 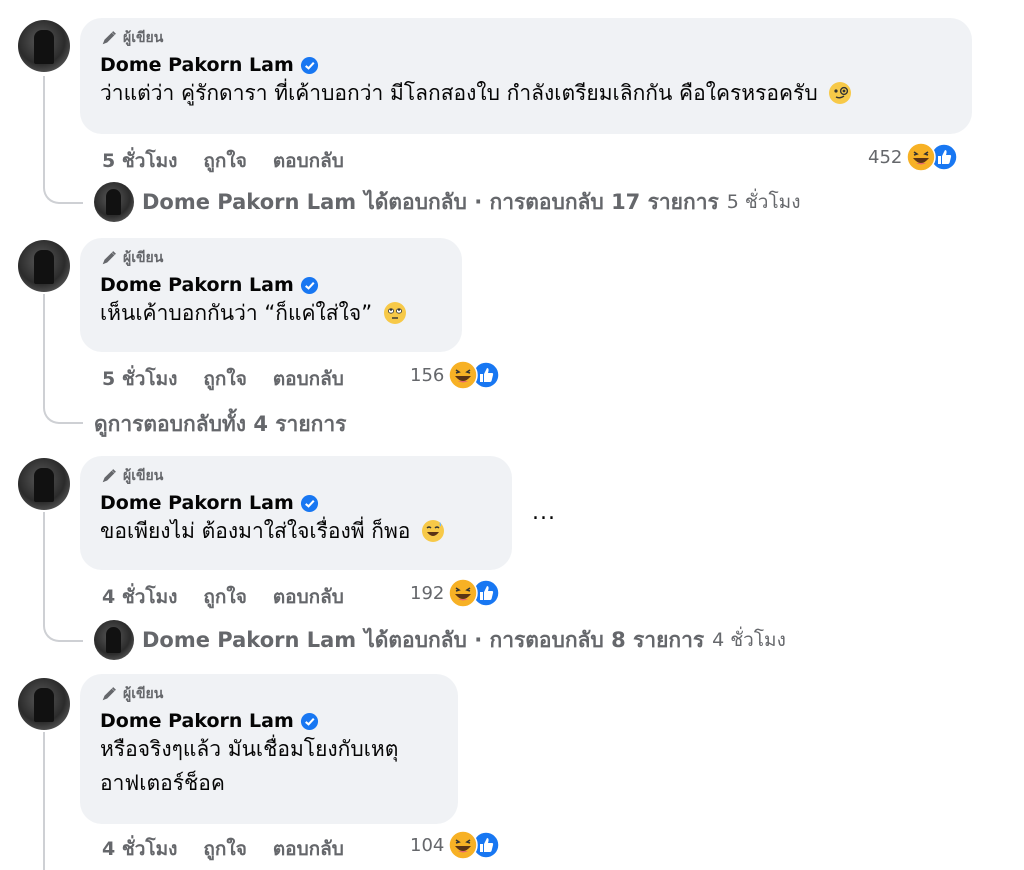 What do you see at coordinates (433, 531) in the screenshot?
I see `grinning-sweat-emoji` at bounding box center [433, 531].